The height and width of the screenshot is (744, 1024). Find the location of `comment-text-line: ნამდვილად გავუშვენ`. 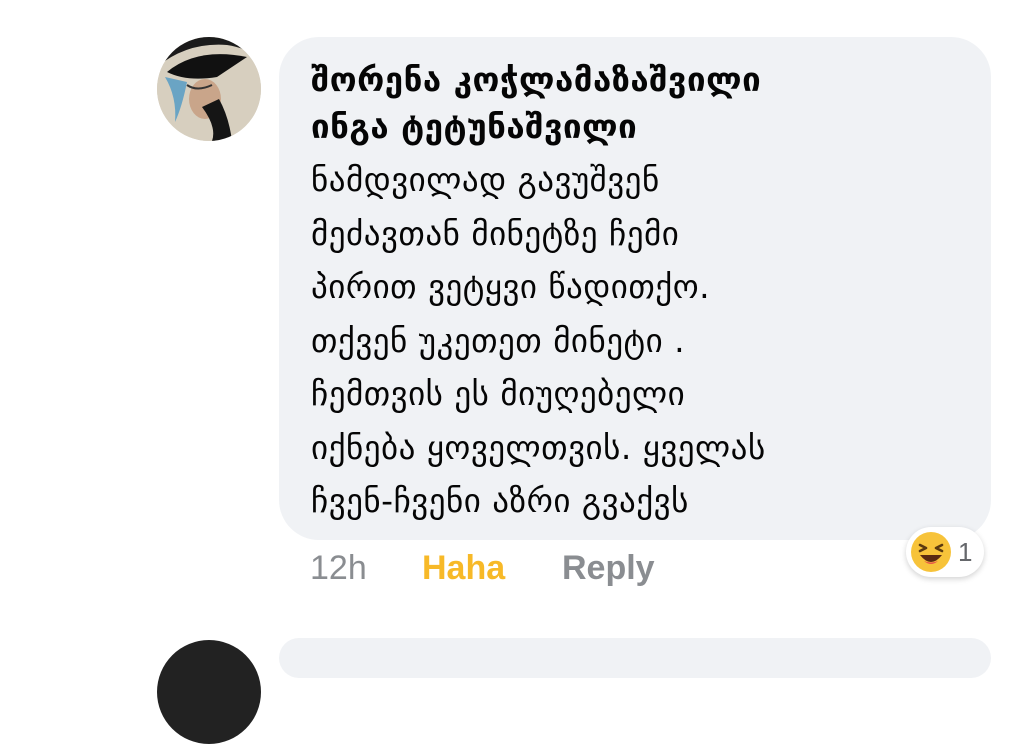

comment-text-line: ნამდვილად გავუშვენ is located at coordinates (485, 179).